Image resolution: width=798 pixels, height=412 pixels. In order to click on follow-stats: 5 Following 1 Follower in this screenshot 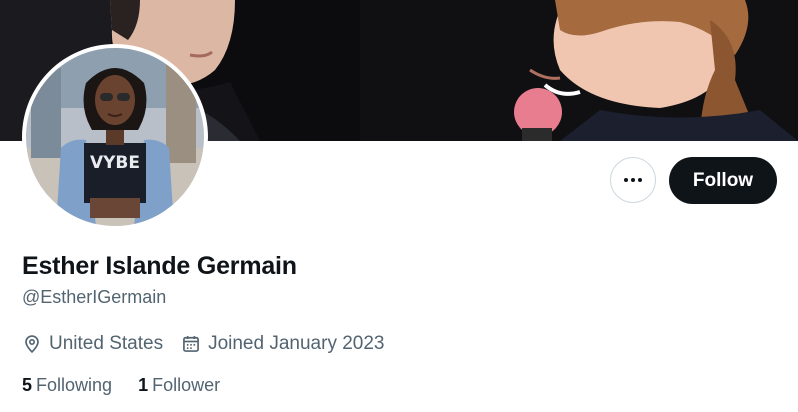, I will do `click(121, 385)`.